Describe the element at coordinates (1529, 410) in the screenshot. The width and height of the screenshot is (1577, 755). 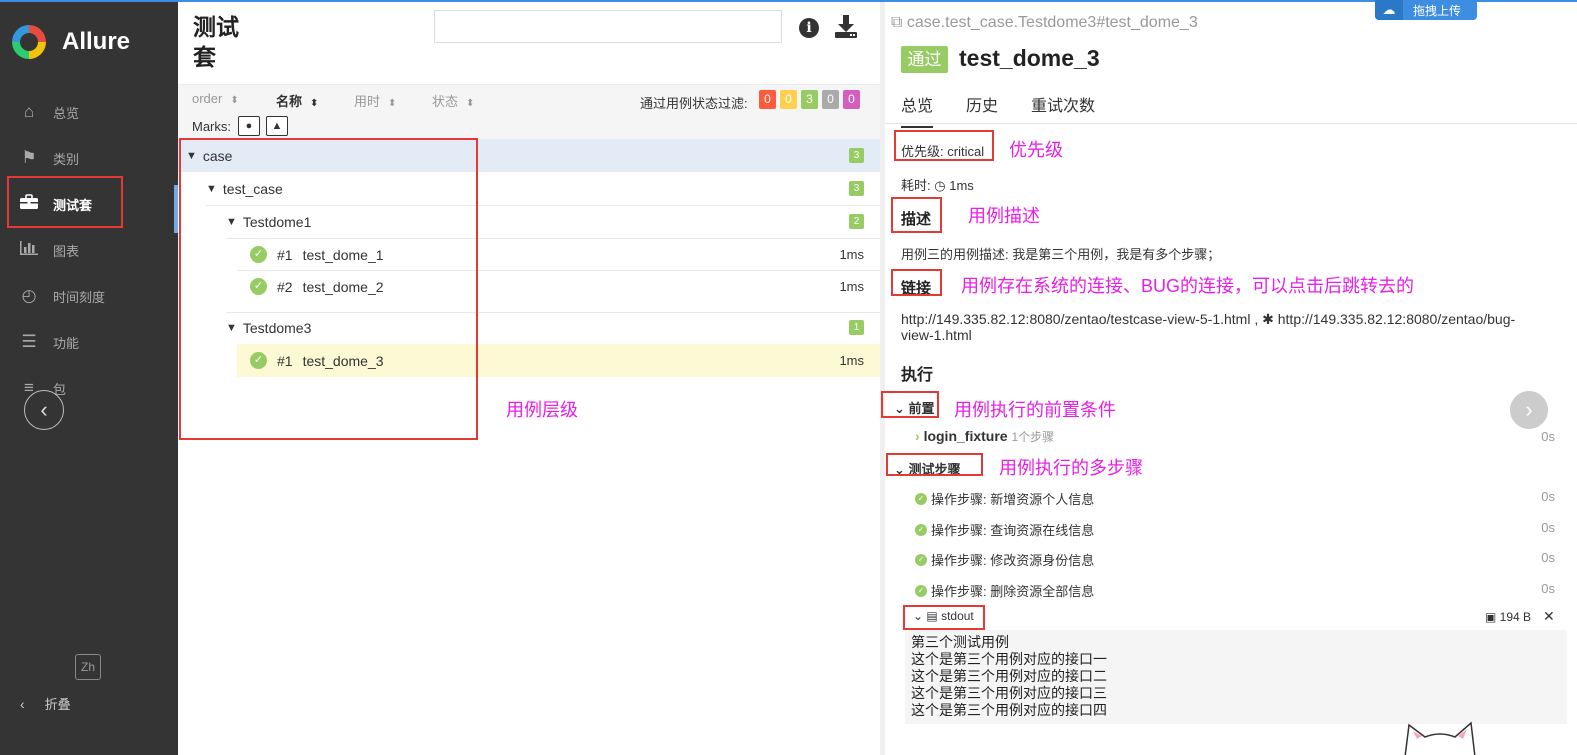
I see `next-arrow-icon: ›` at that location.